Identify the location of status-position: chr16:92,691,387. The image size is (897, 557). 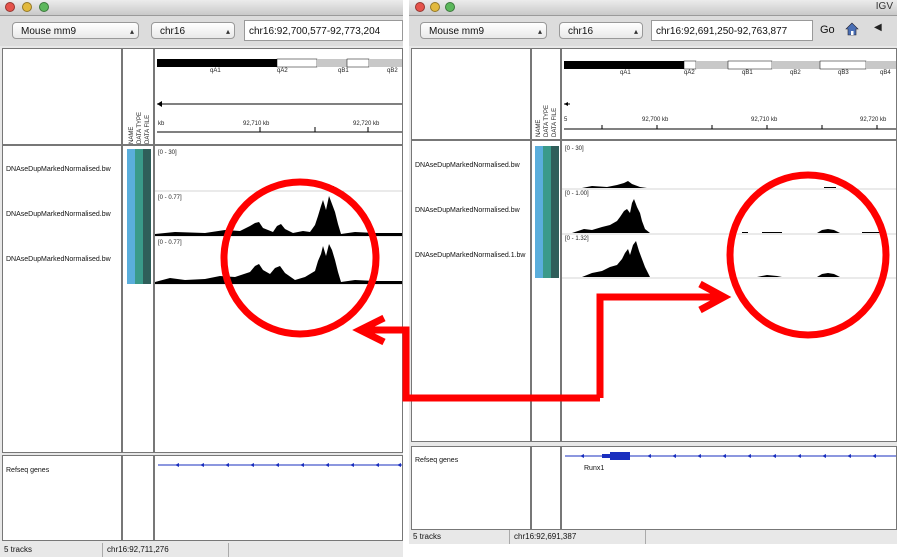
(576, 537).